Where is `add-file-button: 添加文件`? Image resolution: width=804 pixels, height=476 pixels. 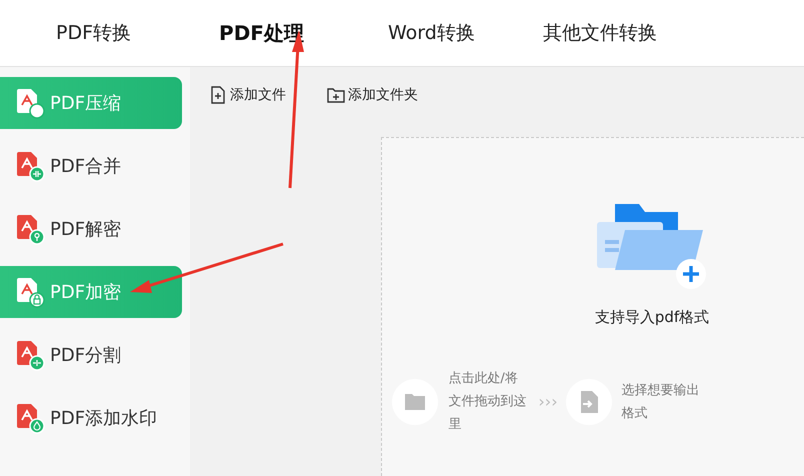 add-file-button: 添加文件 is located at coordinates (247, 95).